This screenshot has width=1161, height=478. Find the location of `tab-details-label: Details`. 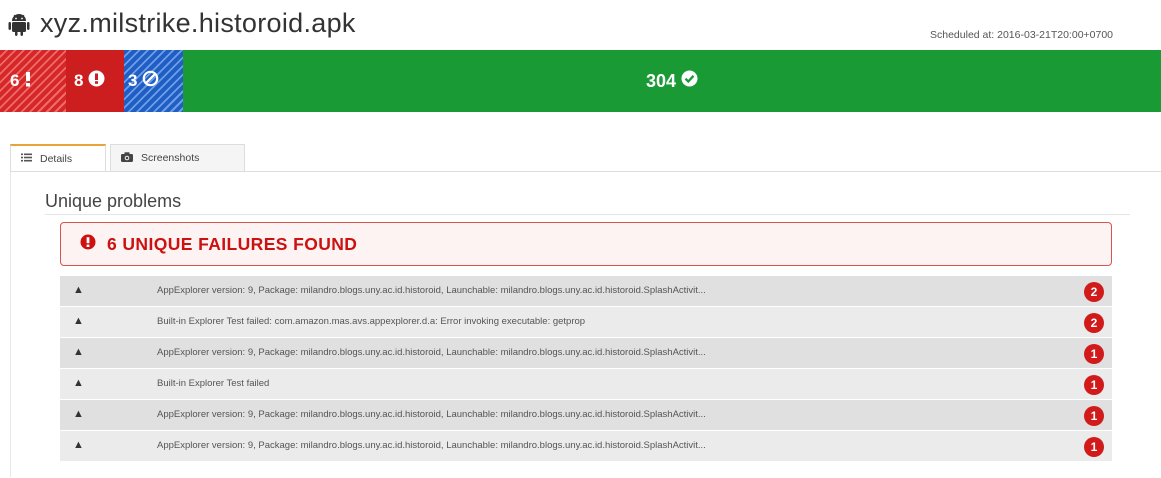

tab-details-label: Details is located at coordinates (56, 158).